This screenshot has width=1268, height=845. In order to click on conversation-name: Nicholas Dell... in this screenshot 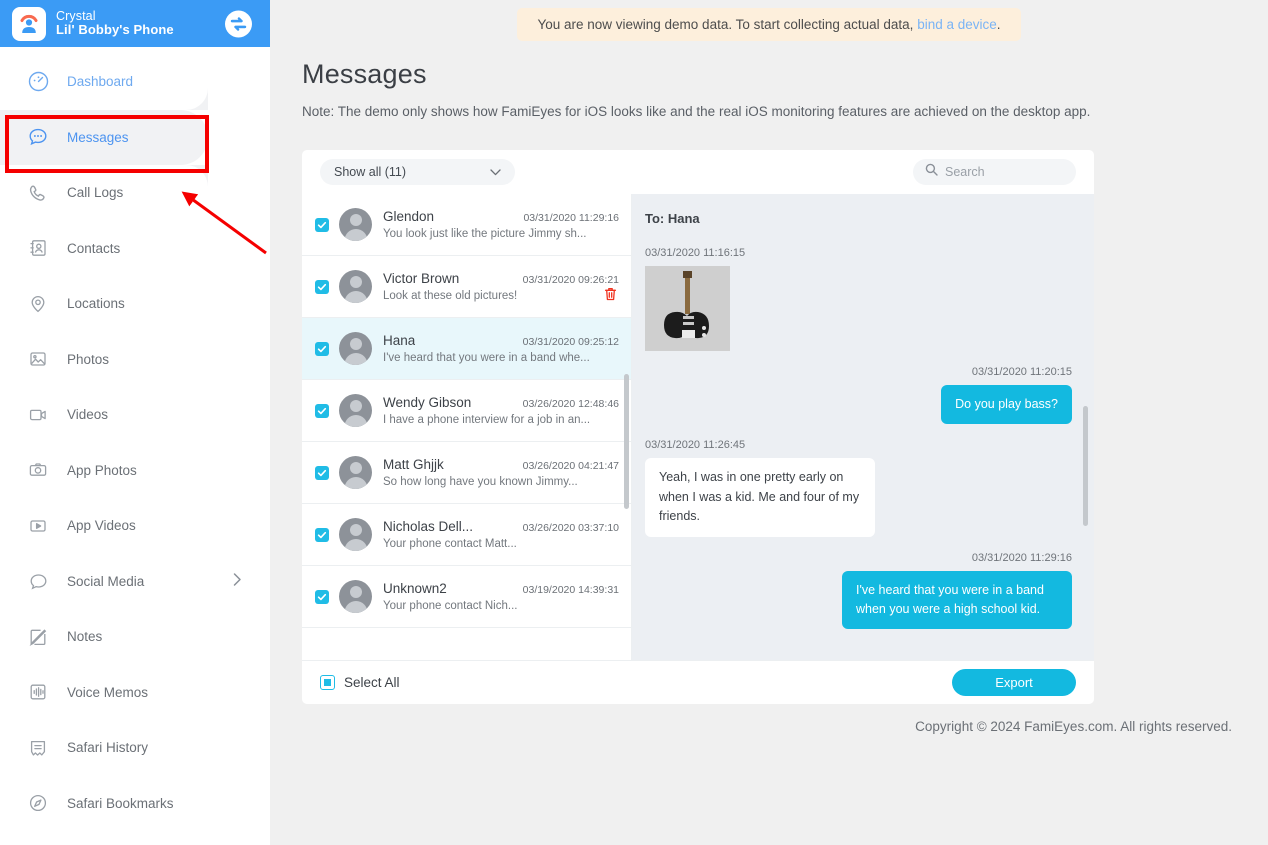, I will do `click(428, 526)`.